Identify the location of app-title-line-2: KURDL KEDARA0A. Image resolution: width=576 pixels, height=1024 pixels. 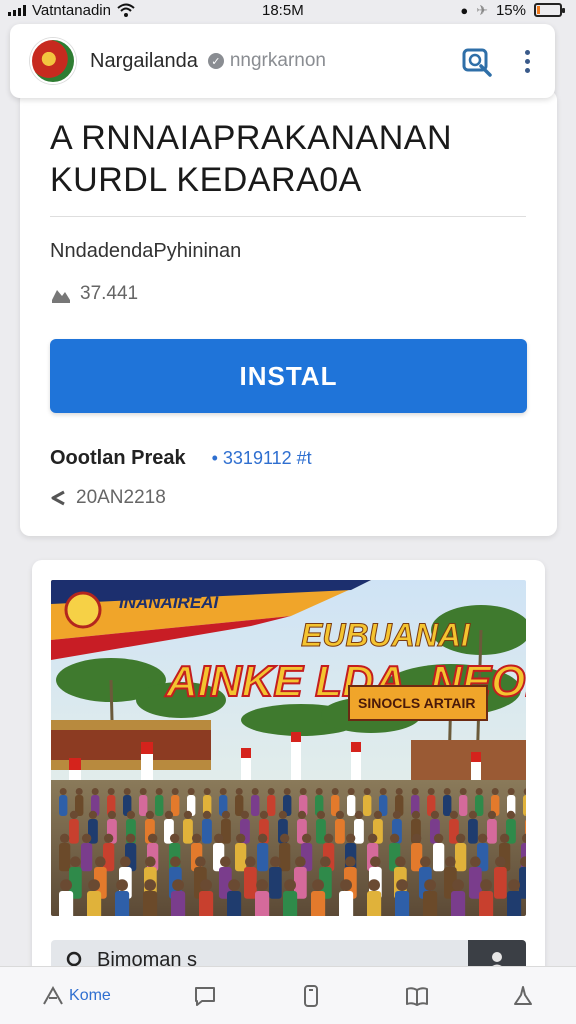
(206, 180).